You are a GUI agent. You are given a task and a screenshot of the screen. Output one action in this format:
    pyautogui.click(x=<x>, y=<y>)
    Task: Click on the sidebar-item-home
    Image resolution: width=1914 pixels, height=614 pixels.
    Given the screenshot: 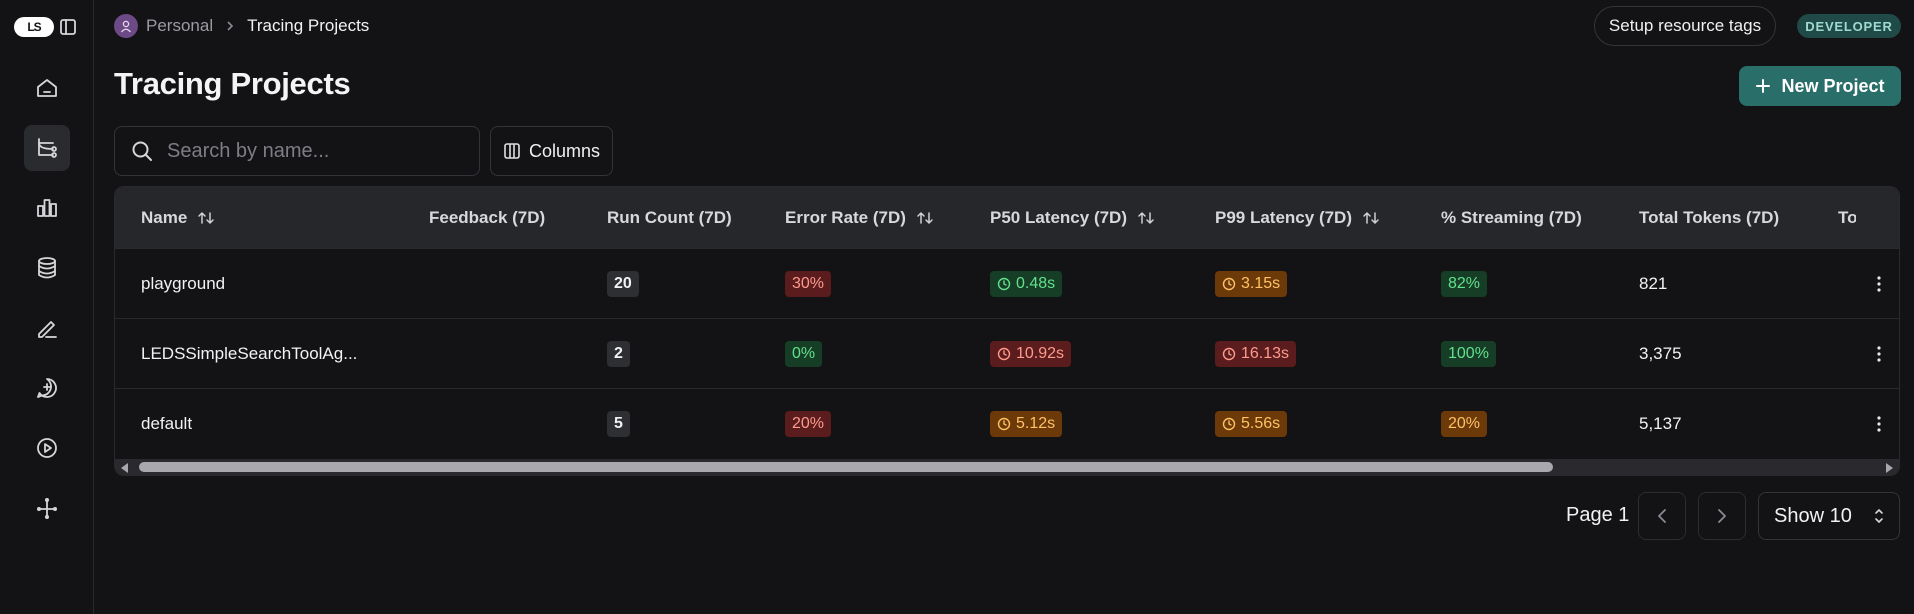 What is the action you would take?
    pyautogui.click(x=47, y=88)
    